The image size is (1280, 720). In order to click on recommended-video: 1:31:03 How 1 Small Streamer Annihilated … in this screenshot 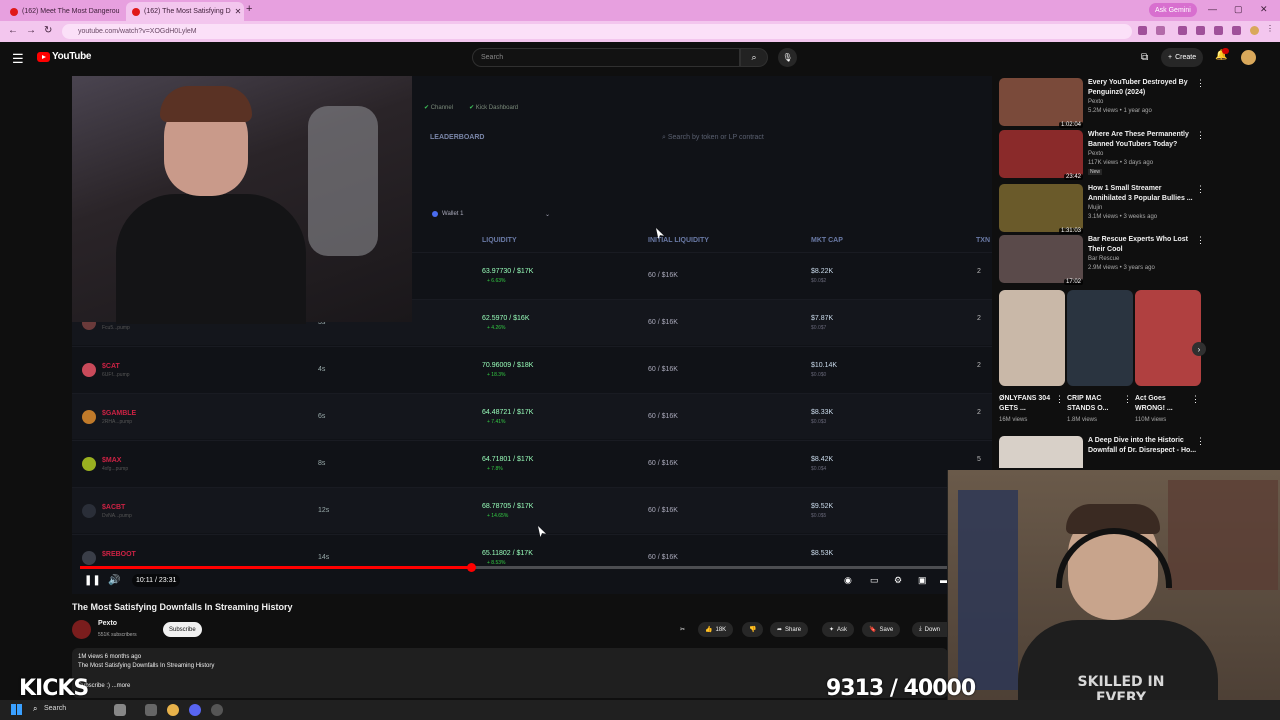, I will do `click(1104, 209)`.